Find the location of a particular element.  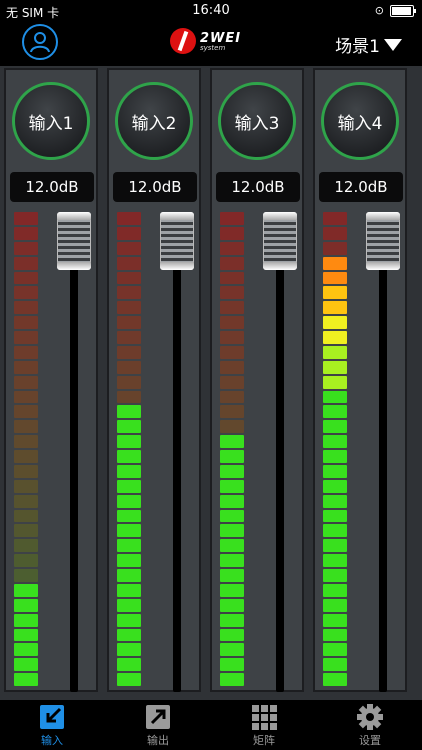

brand-mark-icon is located at coordinates (183, 41).